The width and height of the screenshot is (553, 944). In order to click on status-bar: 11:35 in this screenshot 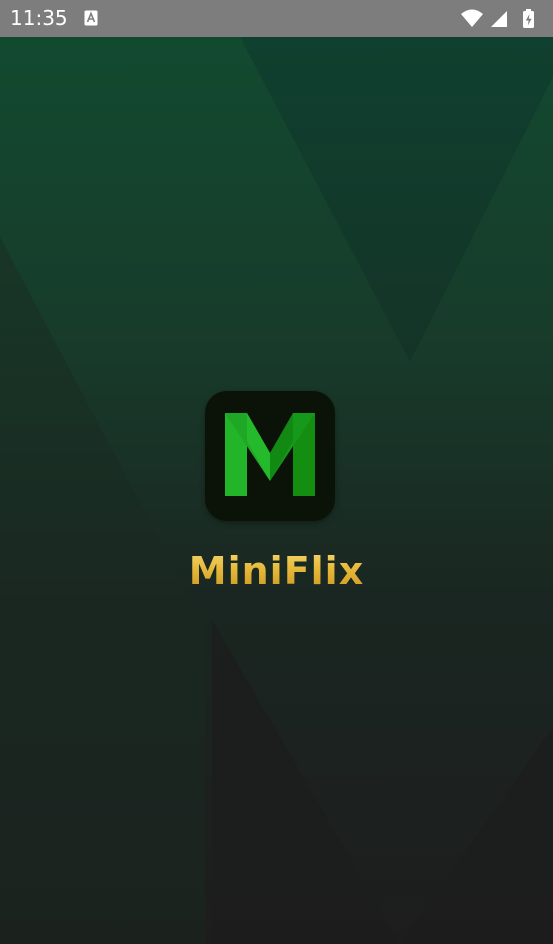, I will do `click(276, 18)`.